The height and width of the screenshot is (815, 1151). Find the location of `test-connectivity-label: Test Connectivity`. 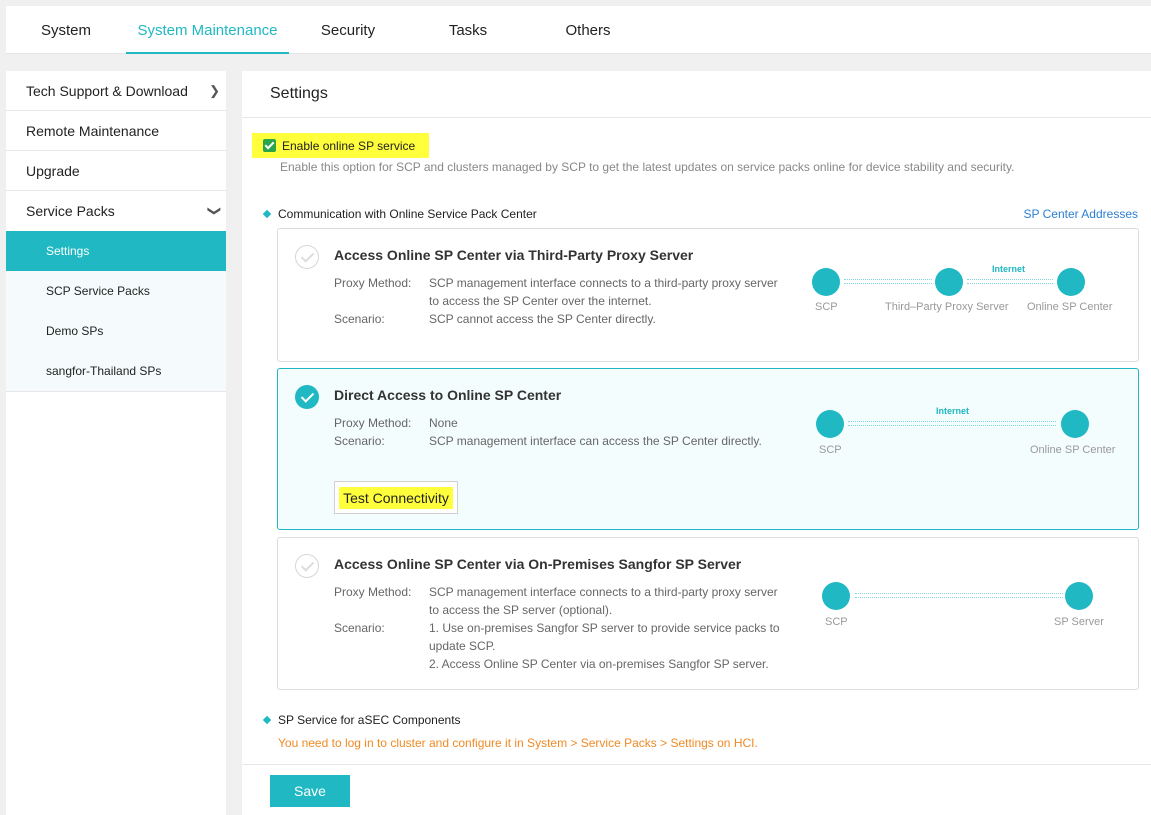

test-connectivity-label: Test Connectivity is located at coordinates (396, 497).